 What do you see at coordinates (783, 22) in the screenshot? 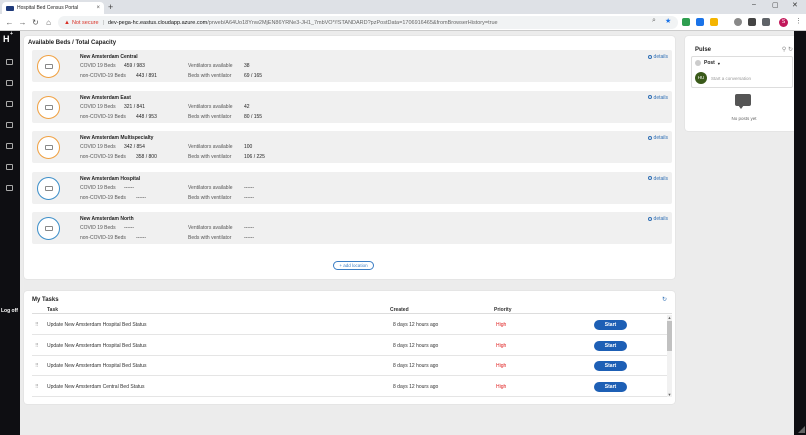
I see `profile-avatar: S` at bounding box center [783, 22].